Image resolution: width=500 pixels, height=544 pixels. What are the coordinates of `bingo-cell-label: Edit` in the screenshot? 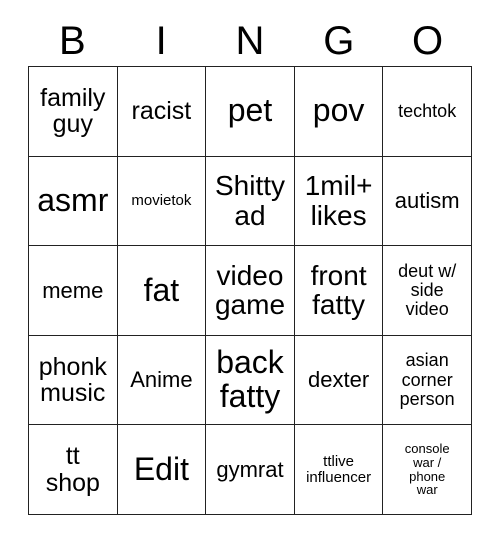 It's located at (161, 468).